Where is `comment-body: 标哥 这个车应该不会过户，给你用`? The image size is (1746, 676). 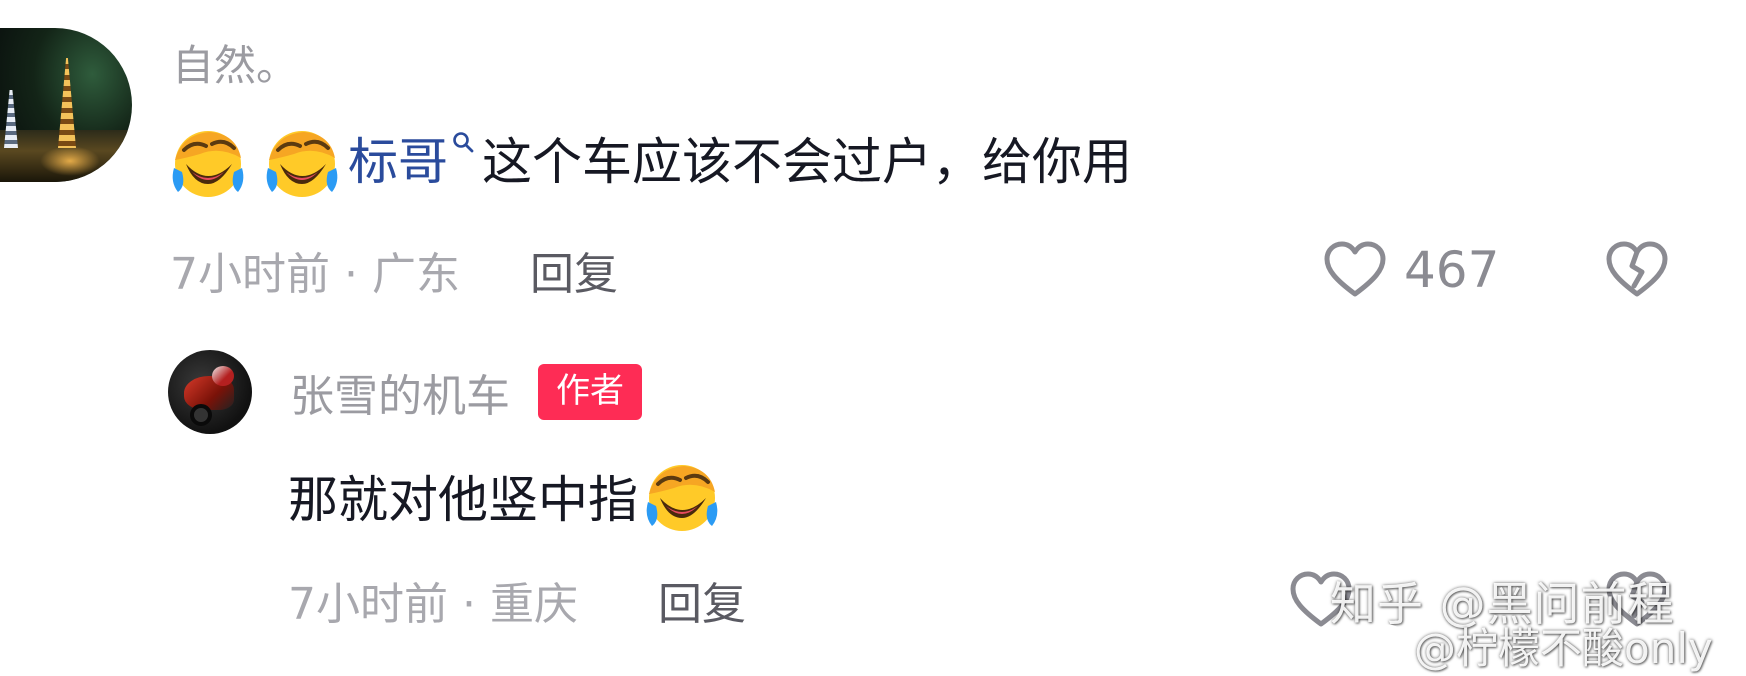 comment-body: 标哥 这个车应该不会过户，给你用 is located at coordinates (651, 162).